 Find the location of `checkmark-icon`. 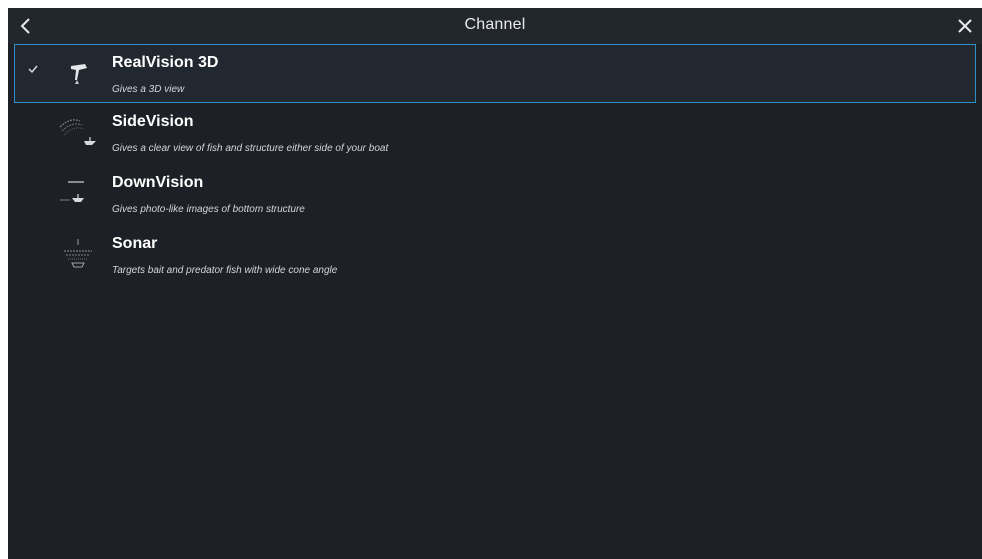

checkmark-icon is located at coordinates (33, 69).